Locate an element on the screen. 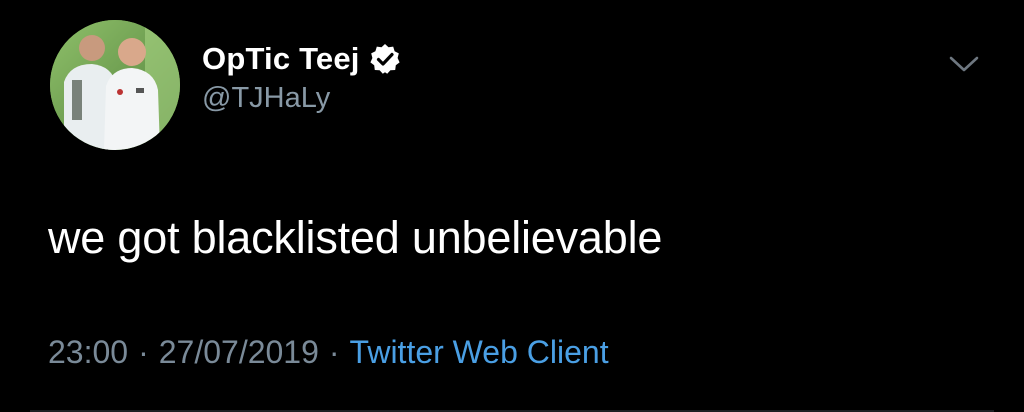  tweet-metadata: 23:00 · 27/07/2019 · Twitter Web Client is located at coordinates (328, 352).